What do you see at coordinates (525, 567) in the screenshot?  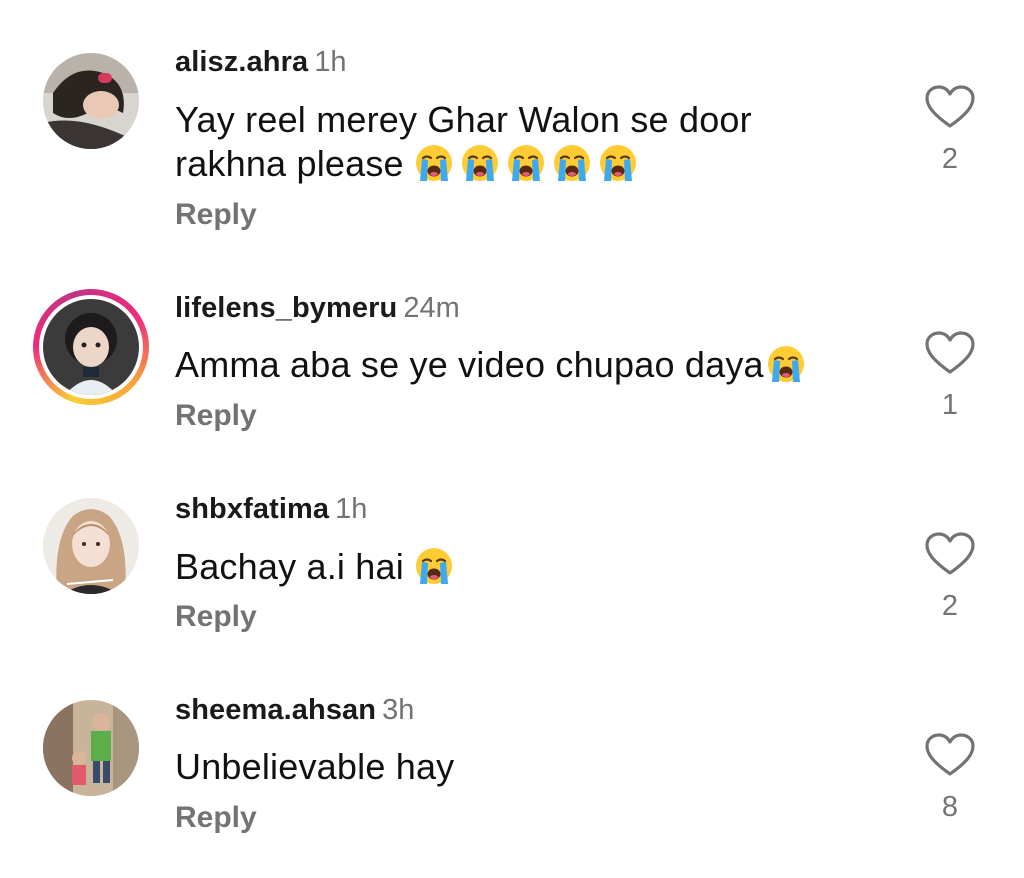 I see `comment-text: Bachay a.i hai` at bounding box center [525, 567].